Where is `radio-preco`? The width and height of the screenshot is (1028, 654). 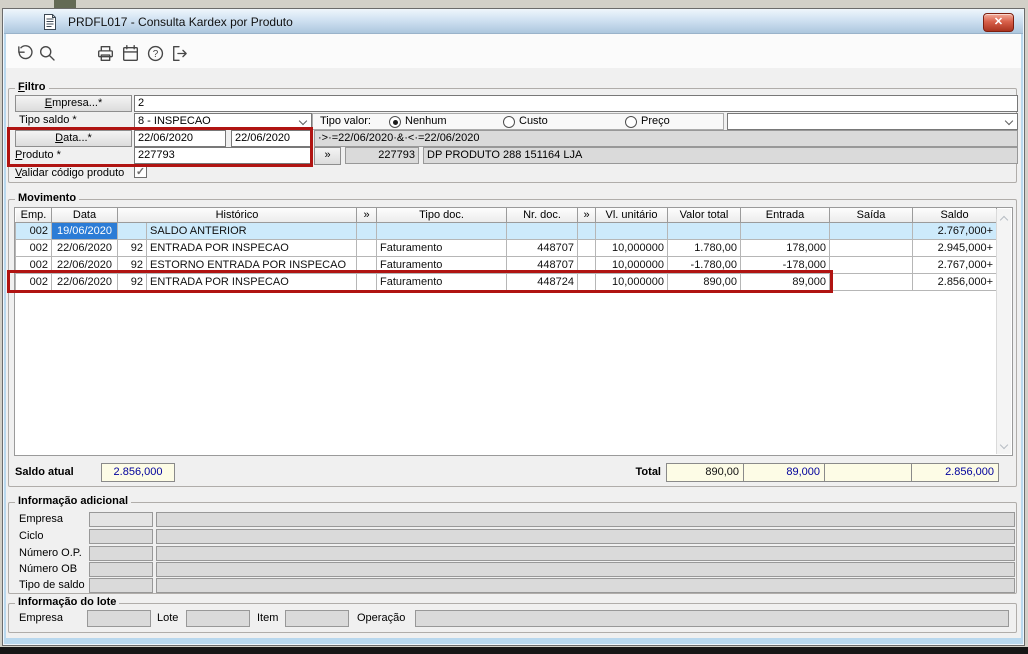 radio-preco is located at coordinates (631, 122).